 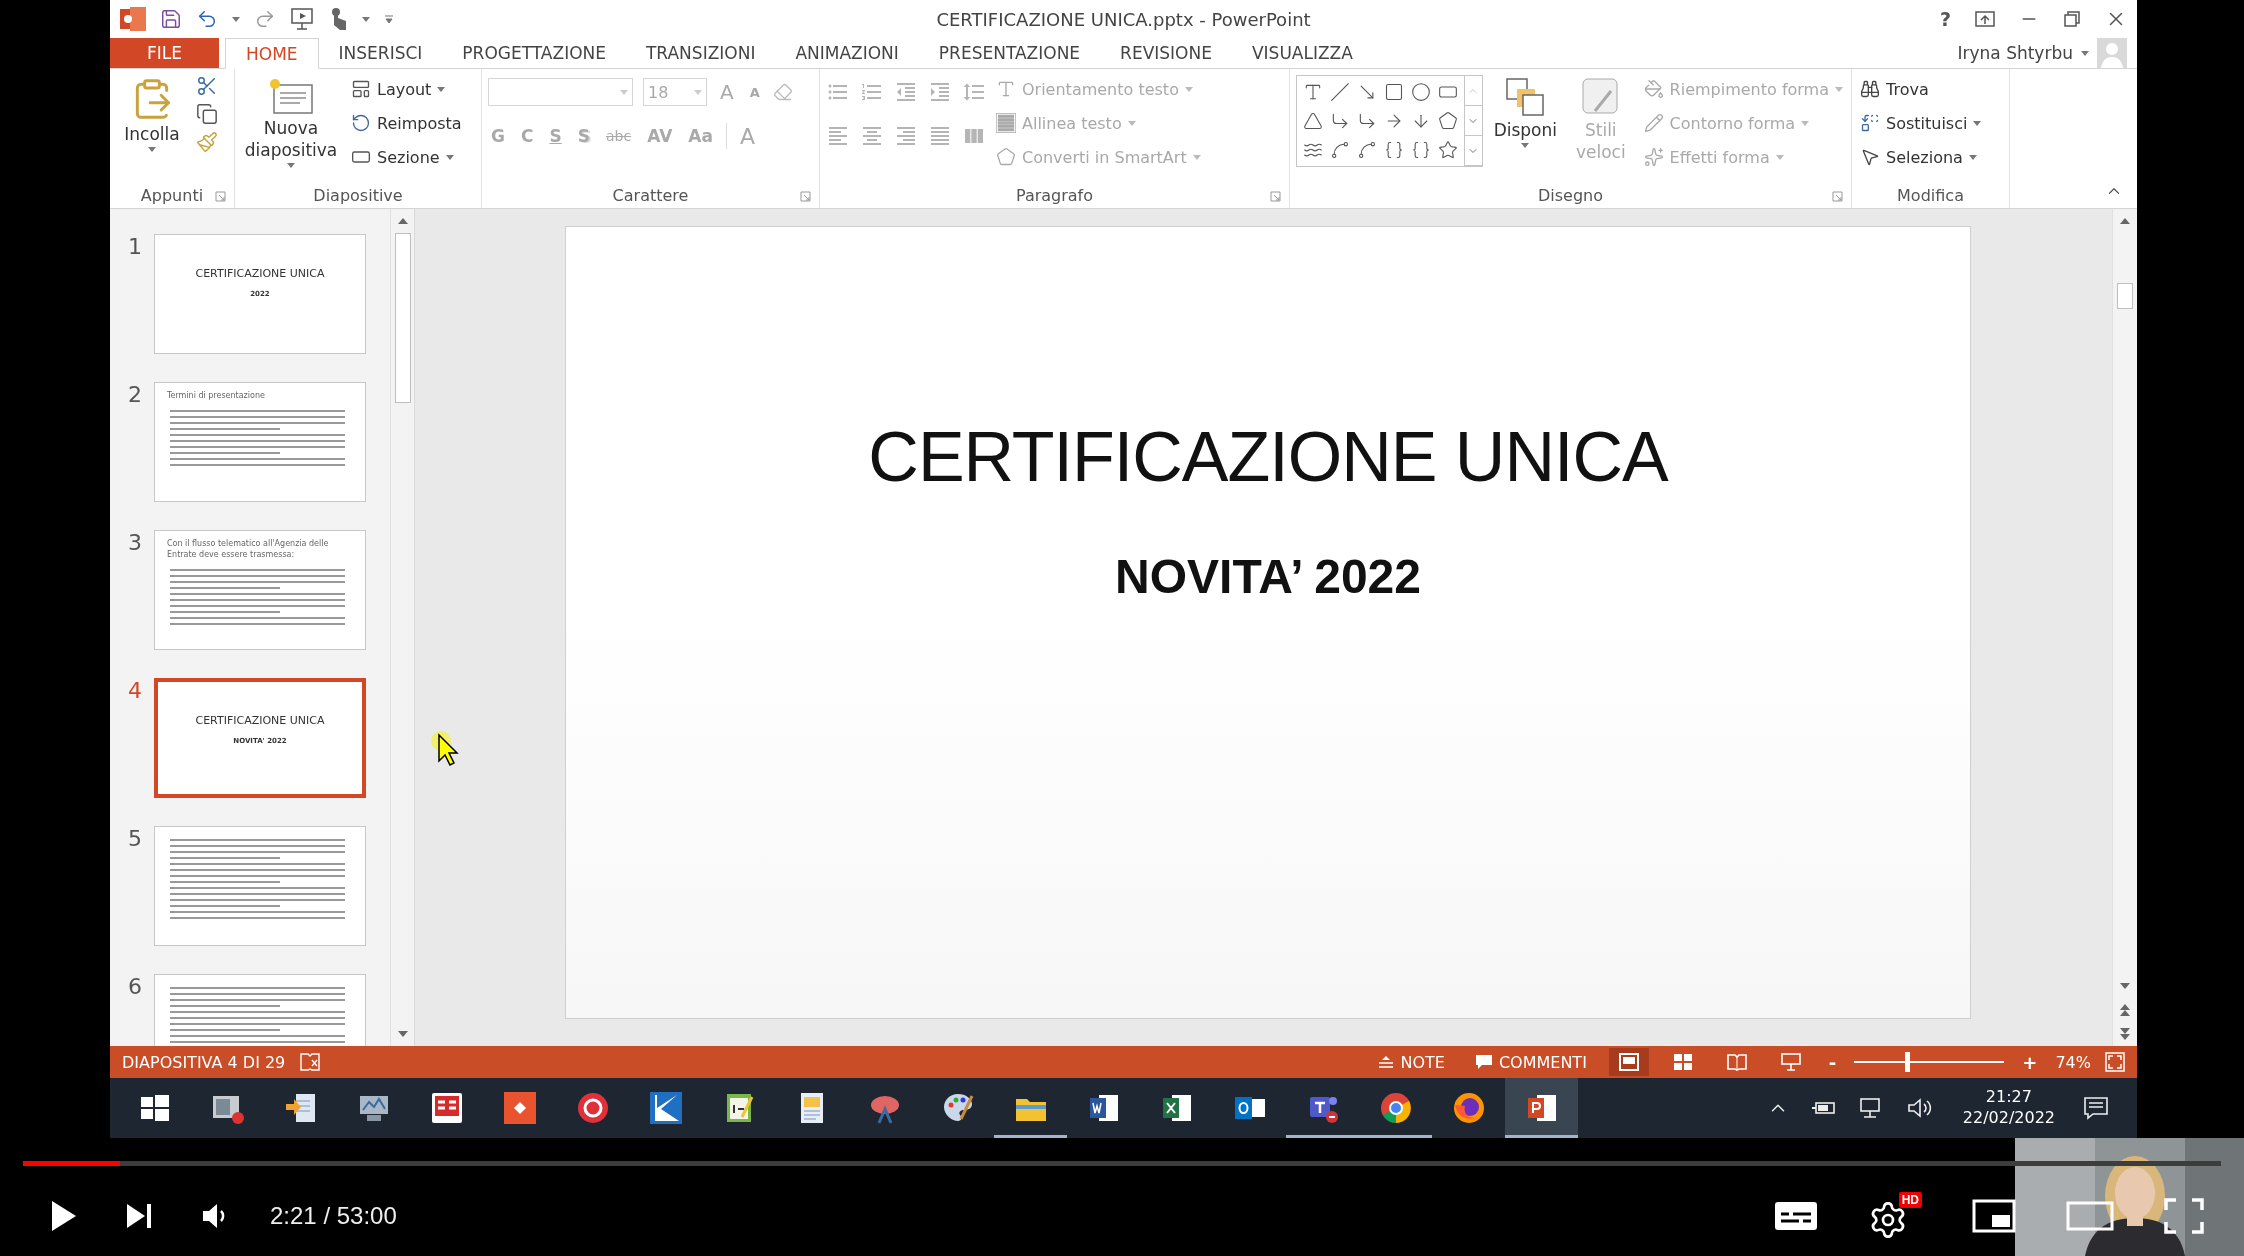 What do you see at coordinates (1448, 121) in the screenshot?
I see `pentagon-icon` at bounding box center [1448, 121].